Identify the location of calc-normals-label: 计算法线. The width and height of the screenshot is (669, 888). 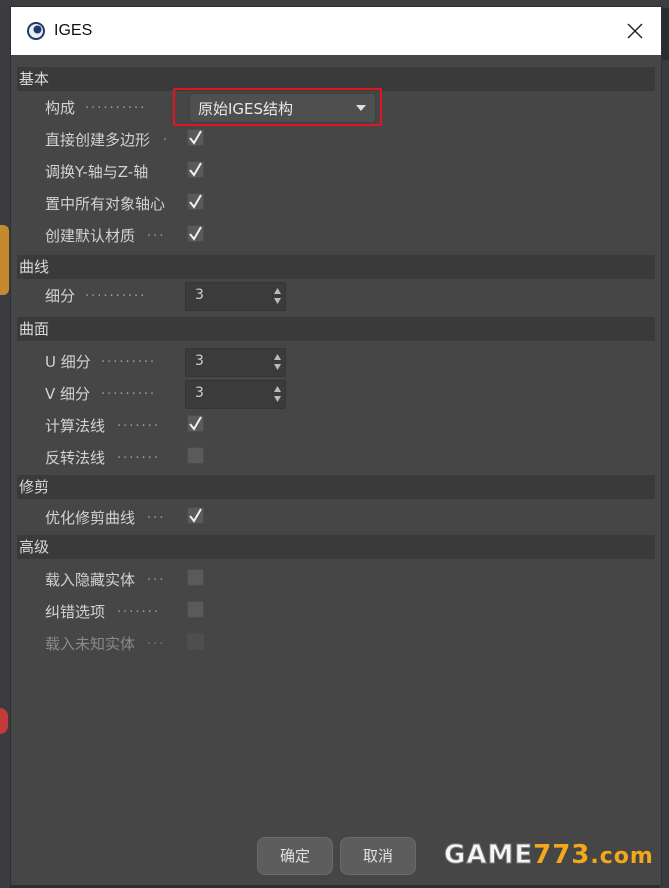
(75, 426).